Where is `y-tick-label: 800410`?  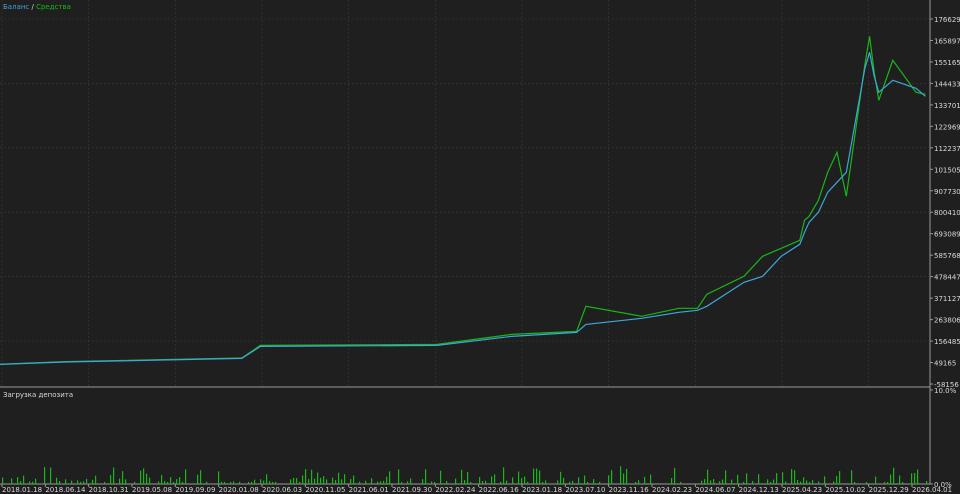 y-tick-label: 800410 is located at coordinates (947, 213).